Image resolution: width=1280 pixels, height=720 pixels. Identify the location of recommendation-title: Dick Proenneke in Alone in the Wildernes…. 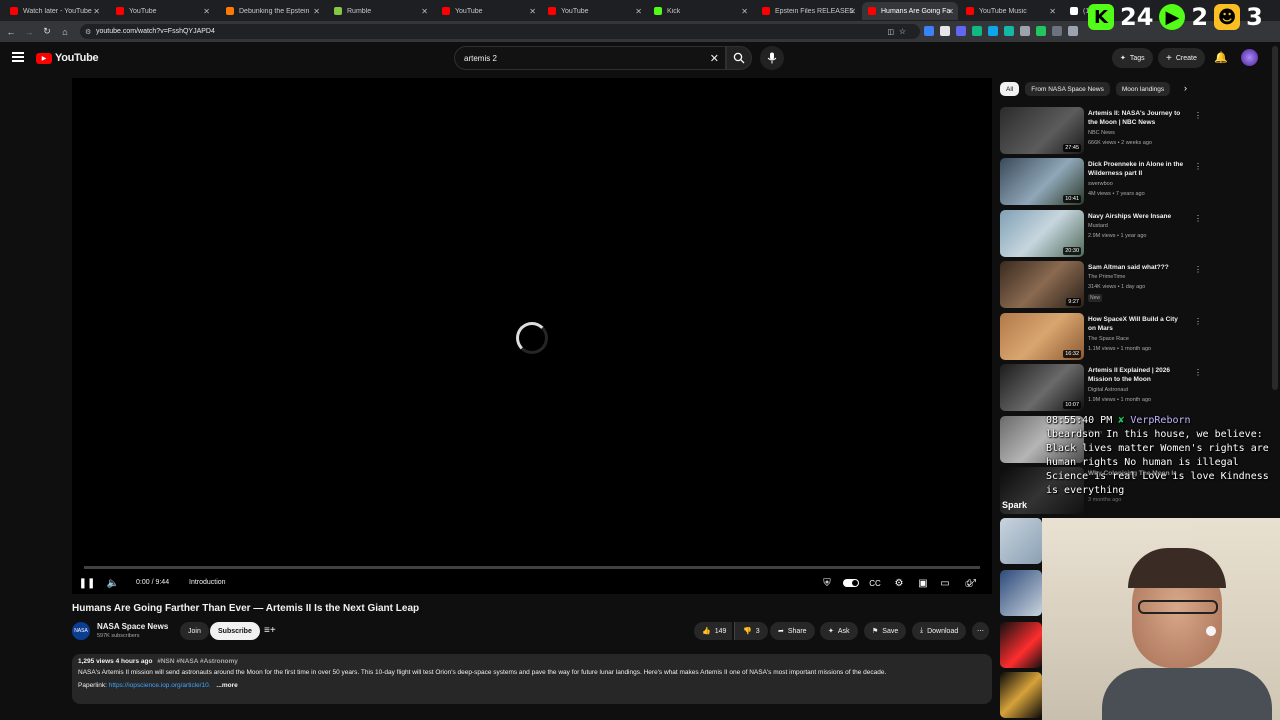
(1136, 169).